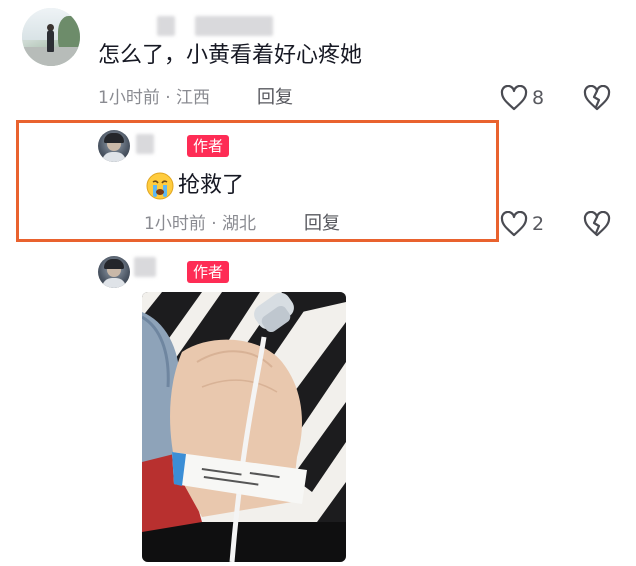  I want to click on crying-face-icon, so click(160, 186).